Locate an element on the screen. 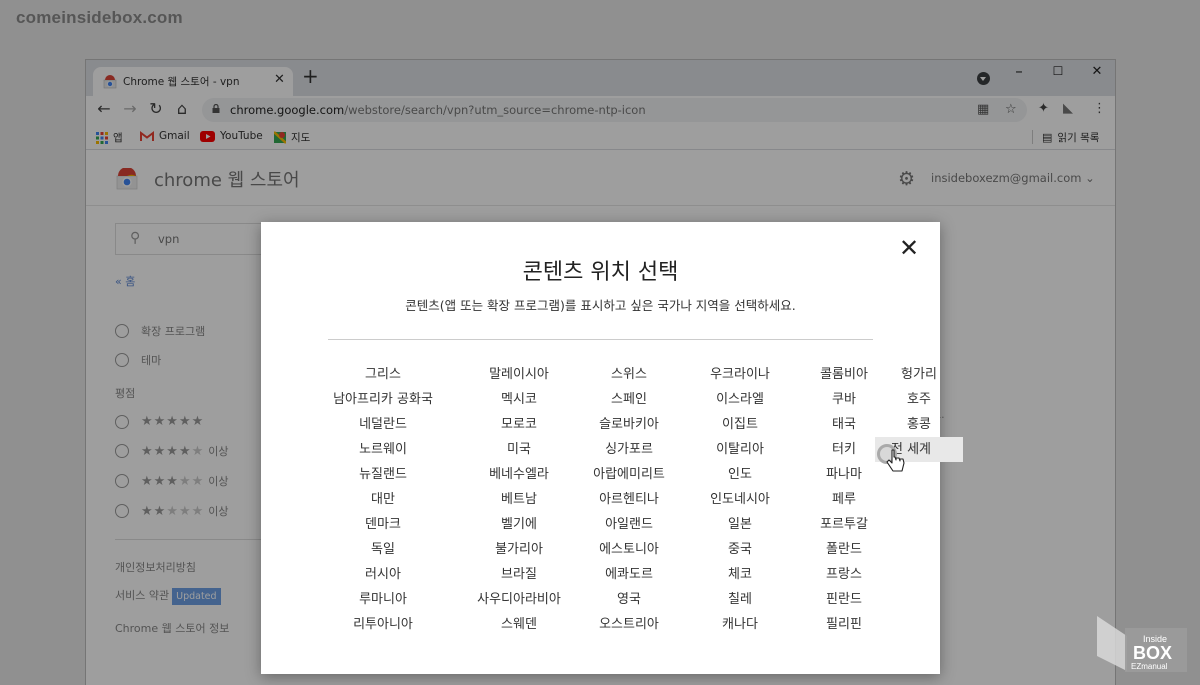 The width and height of the screenshot is (1200, 685). country-option: 터키 is located at coordinates (844, 449).